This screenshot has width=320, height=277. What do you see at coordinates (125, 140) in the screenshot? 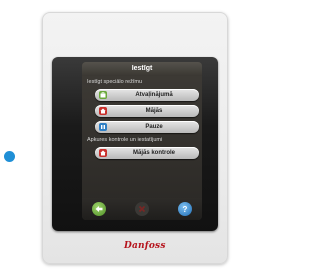
I see `section-label-heating-control: Apkures kontrole un iestatījumi` at bounding box center [125, 140].